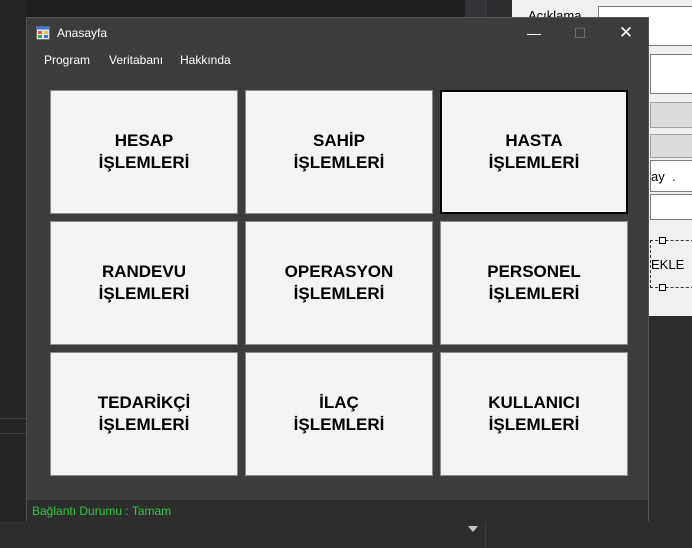 This screenshot has height=548, width=692. What do you see at coordinates (337, 33) in the screenshot?
I see `title-bar: Anasayfa — ☐ ✕` at bounding box center [337, 33].